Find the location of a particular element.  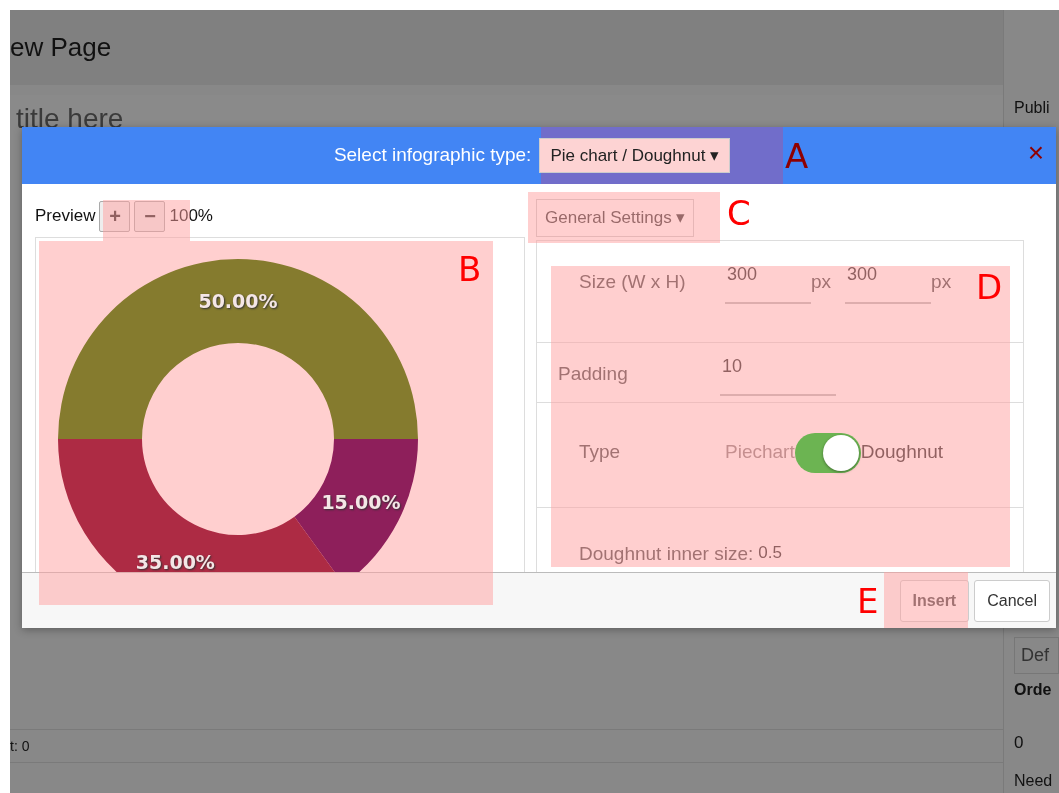

cancel-button: Cancel is located at coordinates (1012, 600).